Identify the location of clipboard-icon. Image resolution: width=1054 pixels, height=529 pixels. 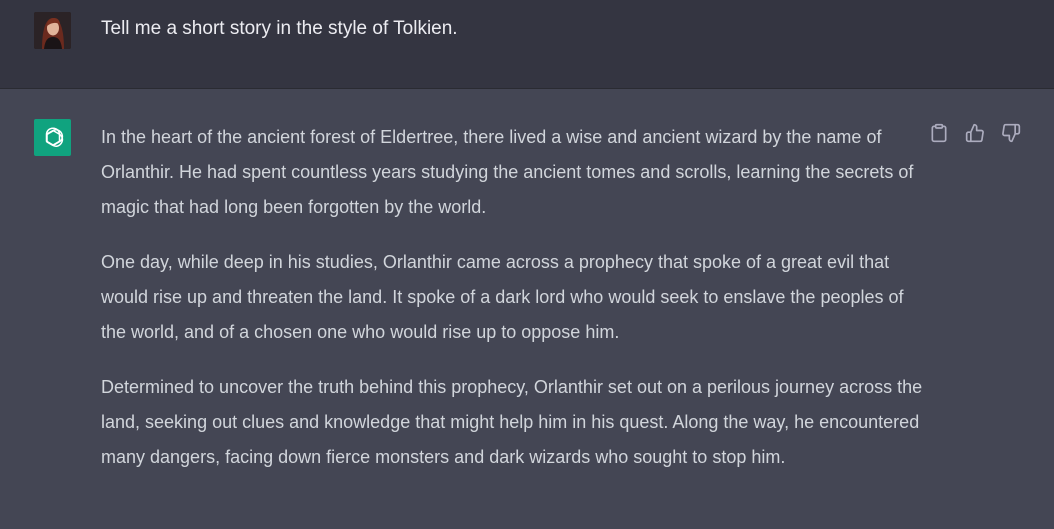
(939, 133).